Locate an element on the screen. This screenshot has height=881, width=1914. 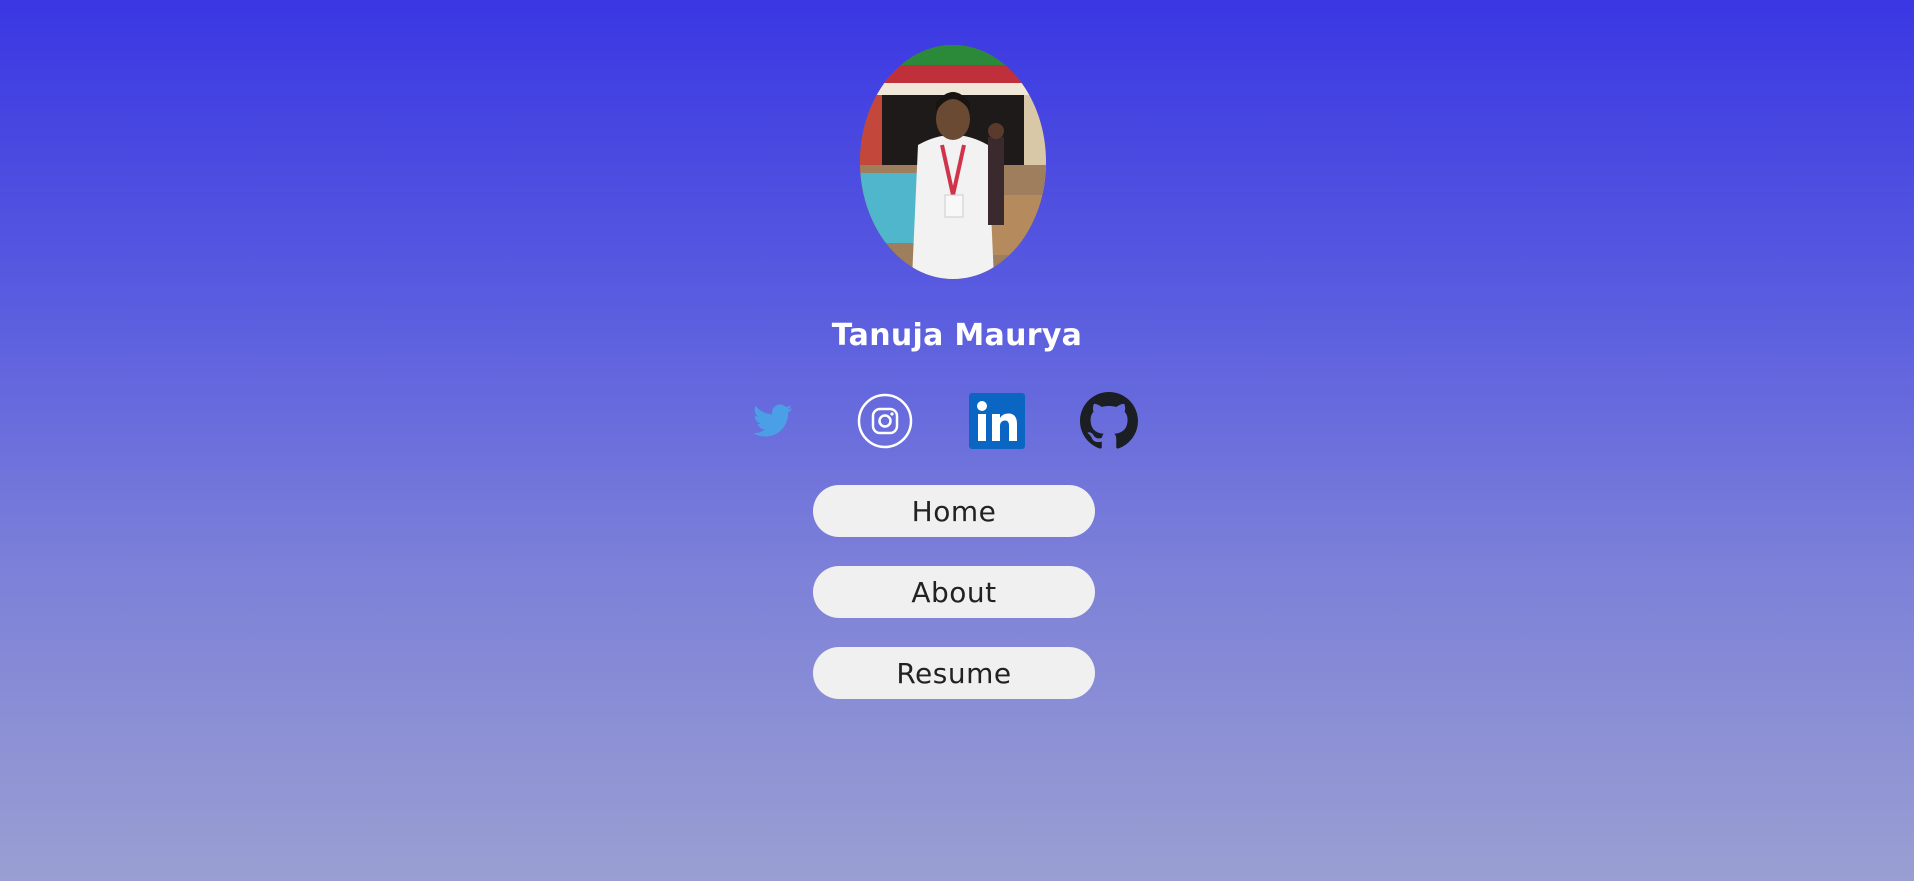
instagram-icon is located at coordinates (885, 421).